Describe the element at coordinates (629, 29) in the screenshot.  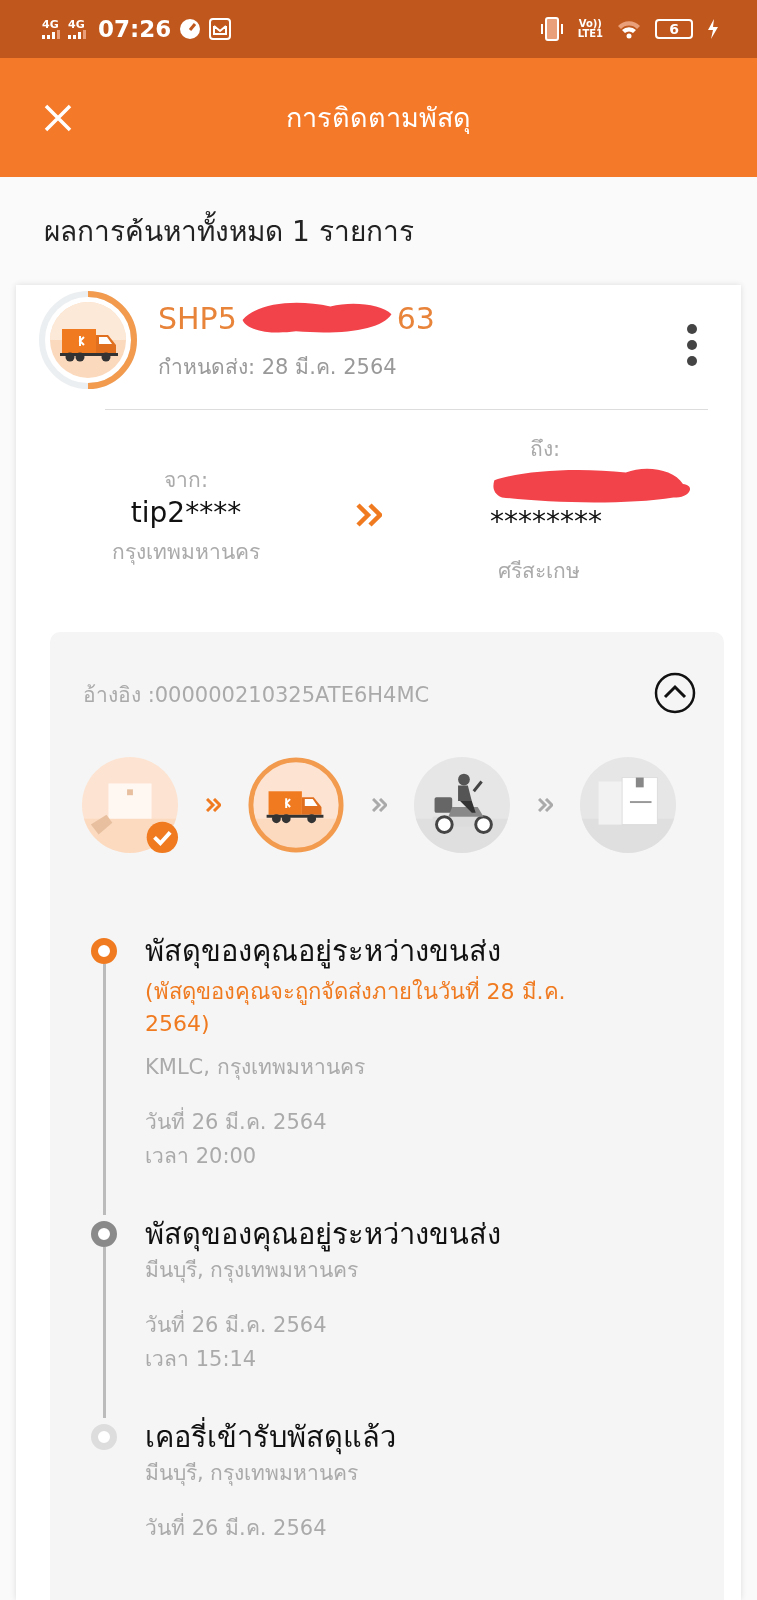
I see `wifi-icon` at that location.